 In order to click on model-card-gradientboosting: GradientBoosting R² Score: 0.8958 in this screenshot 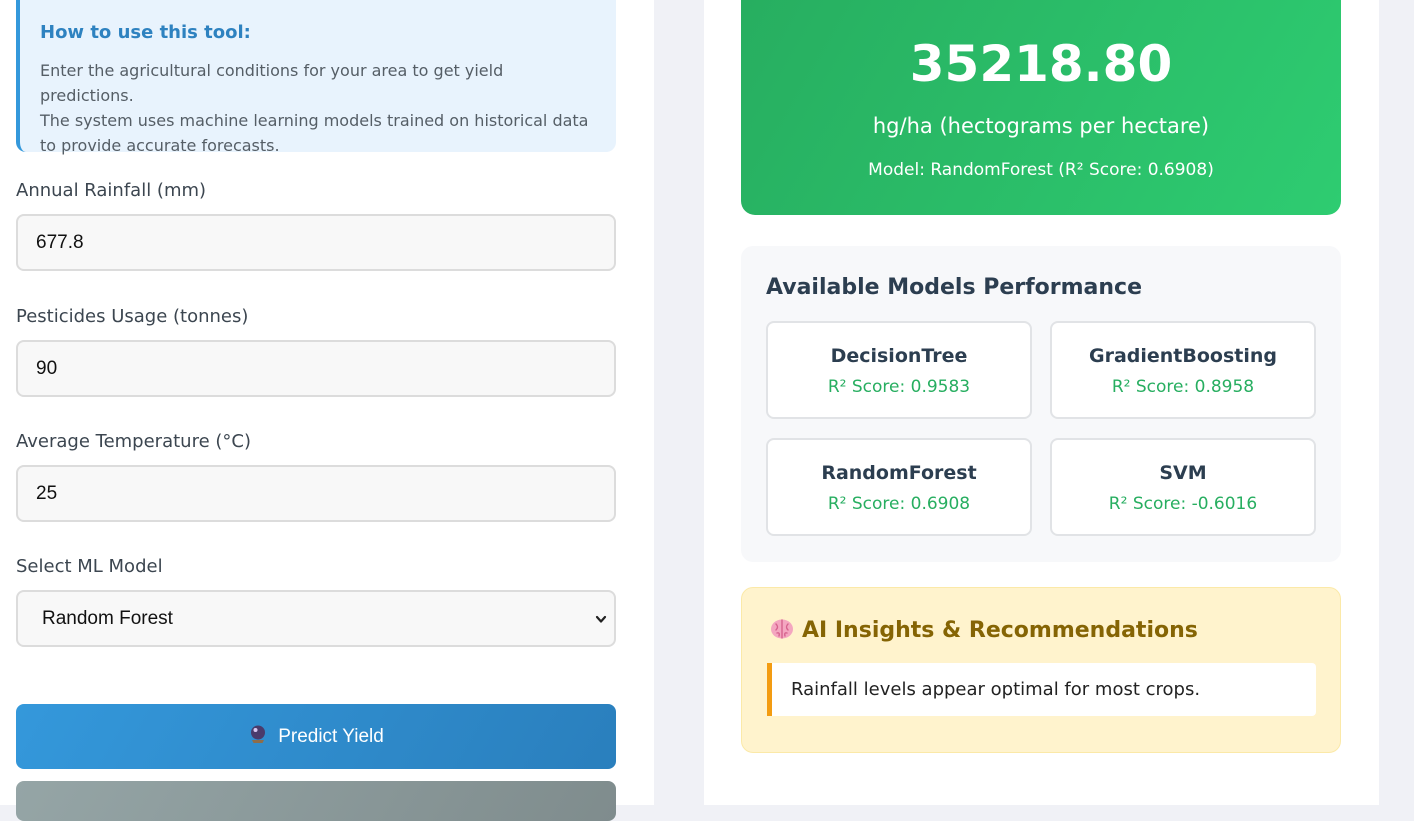, I will do `click(1183, 370)`.